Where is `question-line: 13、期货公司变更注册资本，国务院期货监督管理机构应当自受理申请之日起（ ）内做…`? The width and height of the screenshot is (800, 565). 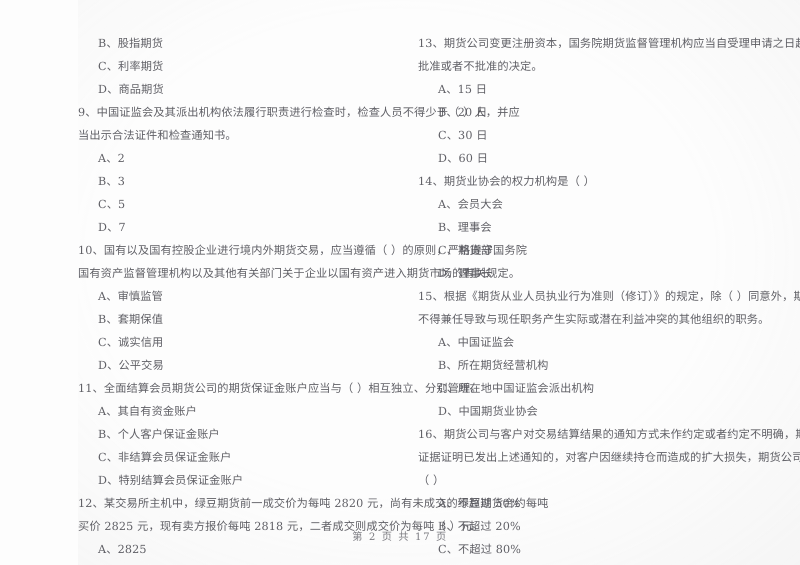 question-line: 13、期货公司变更注册资本，国务院期货监督管理机构应当自受理申请之日起（ ）内做… is located at coordinates (609, 43).